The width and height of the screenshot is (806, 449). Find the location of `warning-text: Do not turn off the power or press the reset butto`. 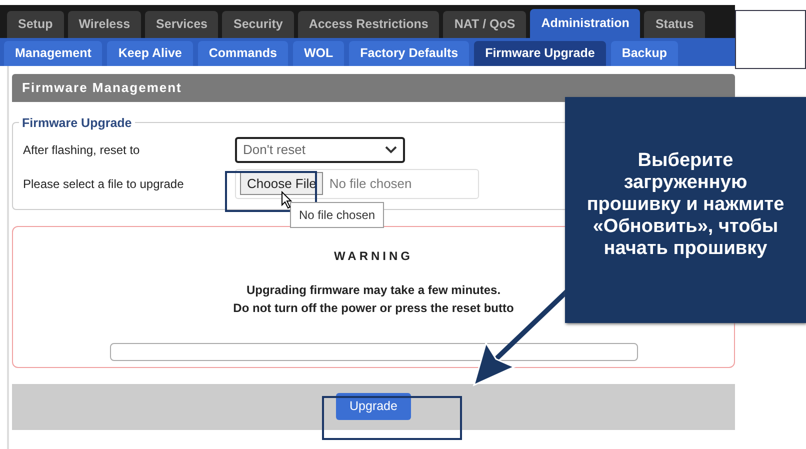

warning-text: Do not turn off the power or press the reset butto is located at coordinates (373, 307).